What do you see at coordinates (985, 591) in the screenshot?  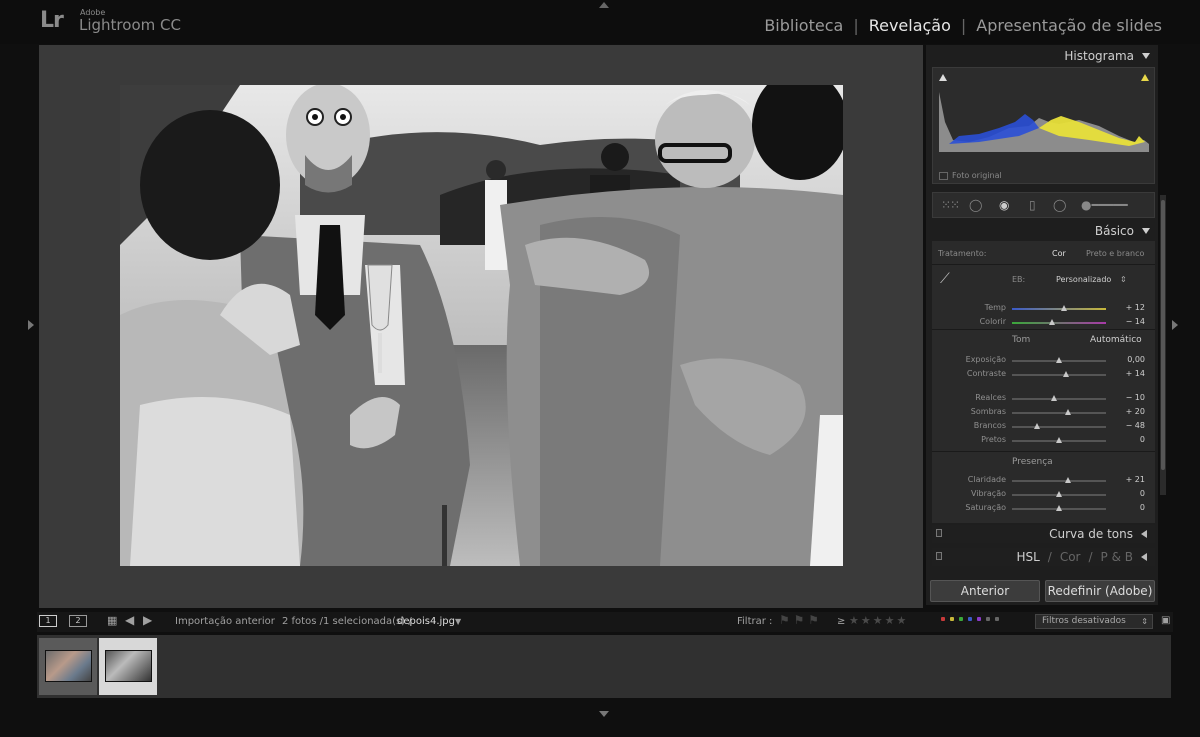 I see `previous-button: Anterior` at bounding box center [985, 591].